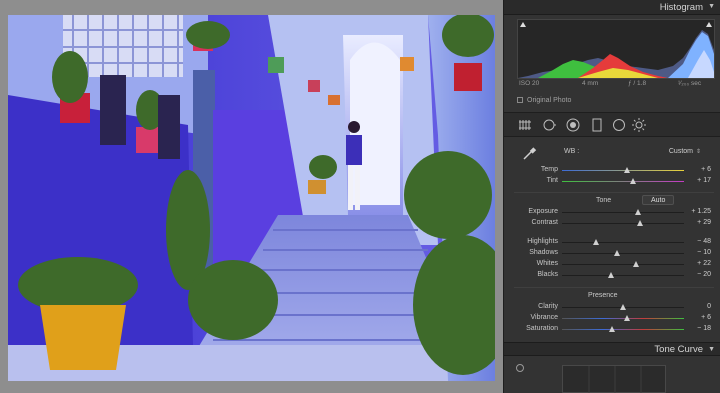  Describe the element at coordinates (548, 306) in the screenshot. I see `slider-label: Clarity` at that location.